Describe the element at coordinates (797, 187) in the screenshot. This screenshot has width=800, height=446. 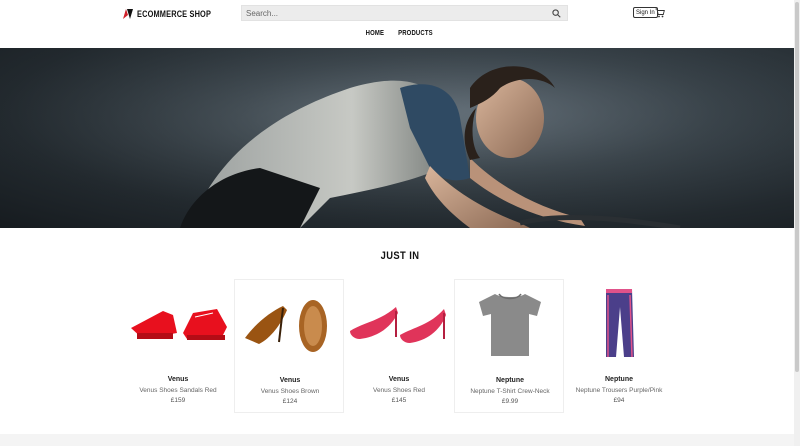
I see `scrollbar-thumb` at that location.